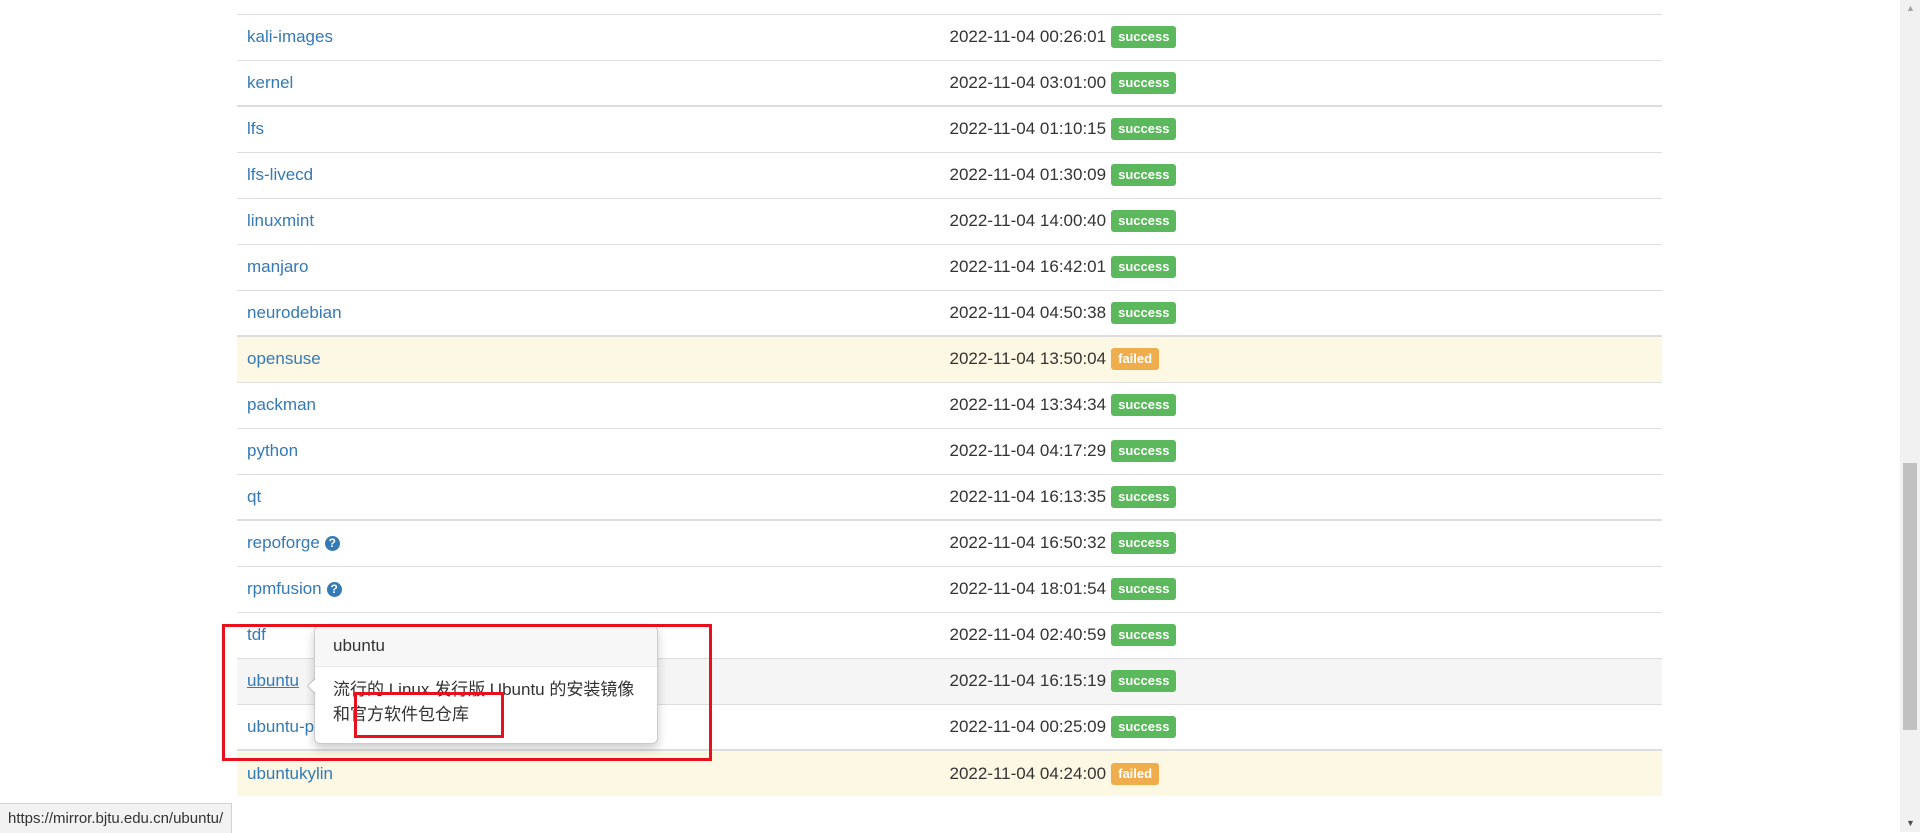 This screenshot has width=1920, height=833. Describe the element at coordinates (1028, 82) in the screenshot. I see `last-sync-time: 2022-11-04 03:01:00` at that location.